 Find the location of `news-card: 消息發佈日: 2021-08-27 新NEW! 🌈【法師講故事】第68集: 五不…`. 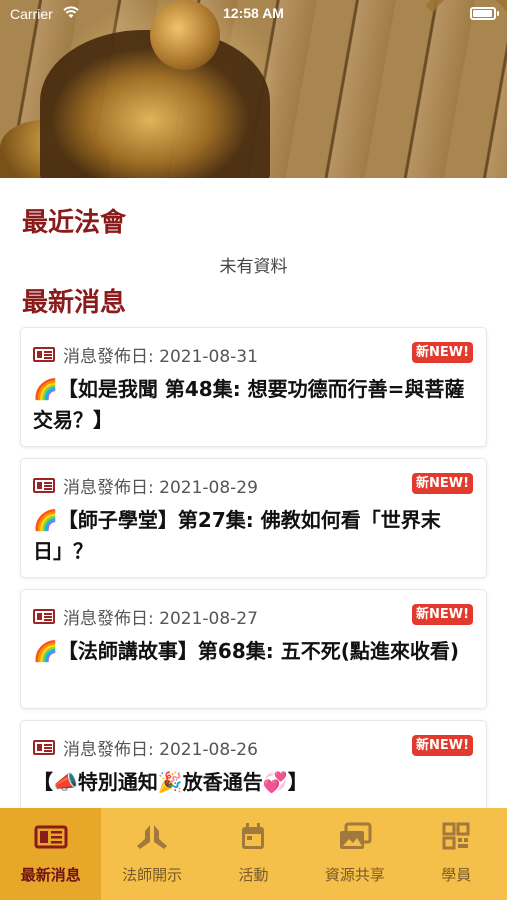

news-card: 消息發佈日: 2021-08-27 新NEW! 🌈【法師講故事】第68集: 五不… is located at coordinates (253, 649).